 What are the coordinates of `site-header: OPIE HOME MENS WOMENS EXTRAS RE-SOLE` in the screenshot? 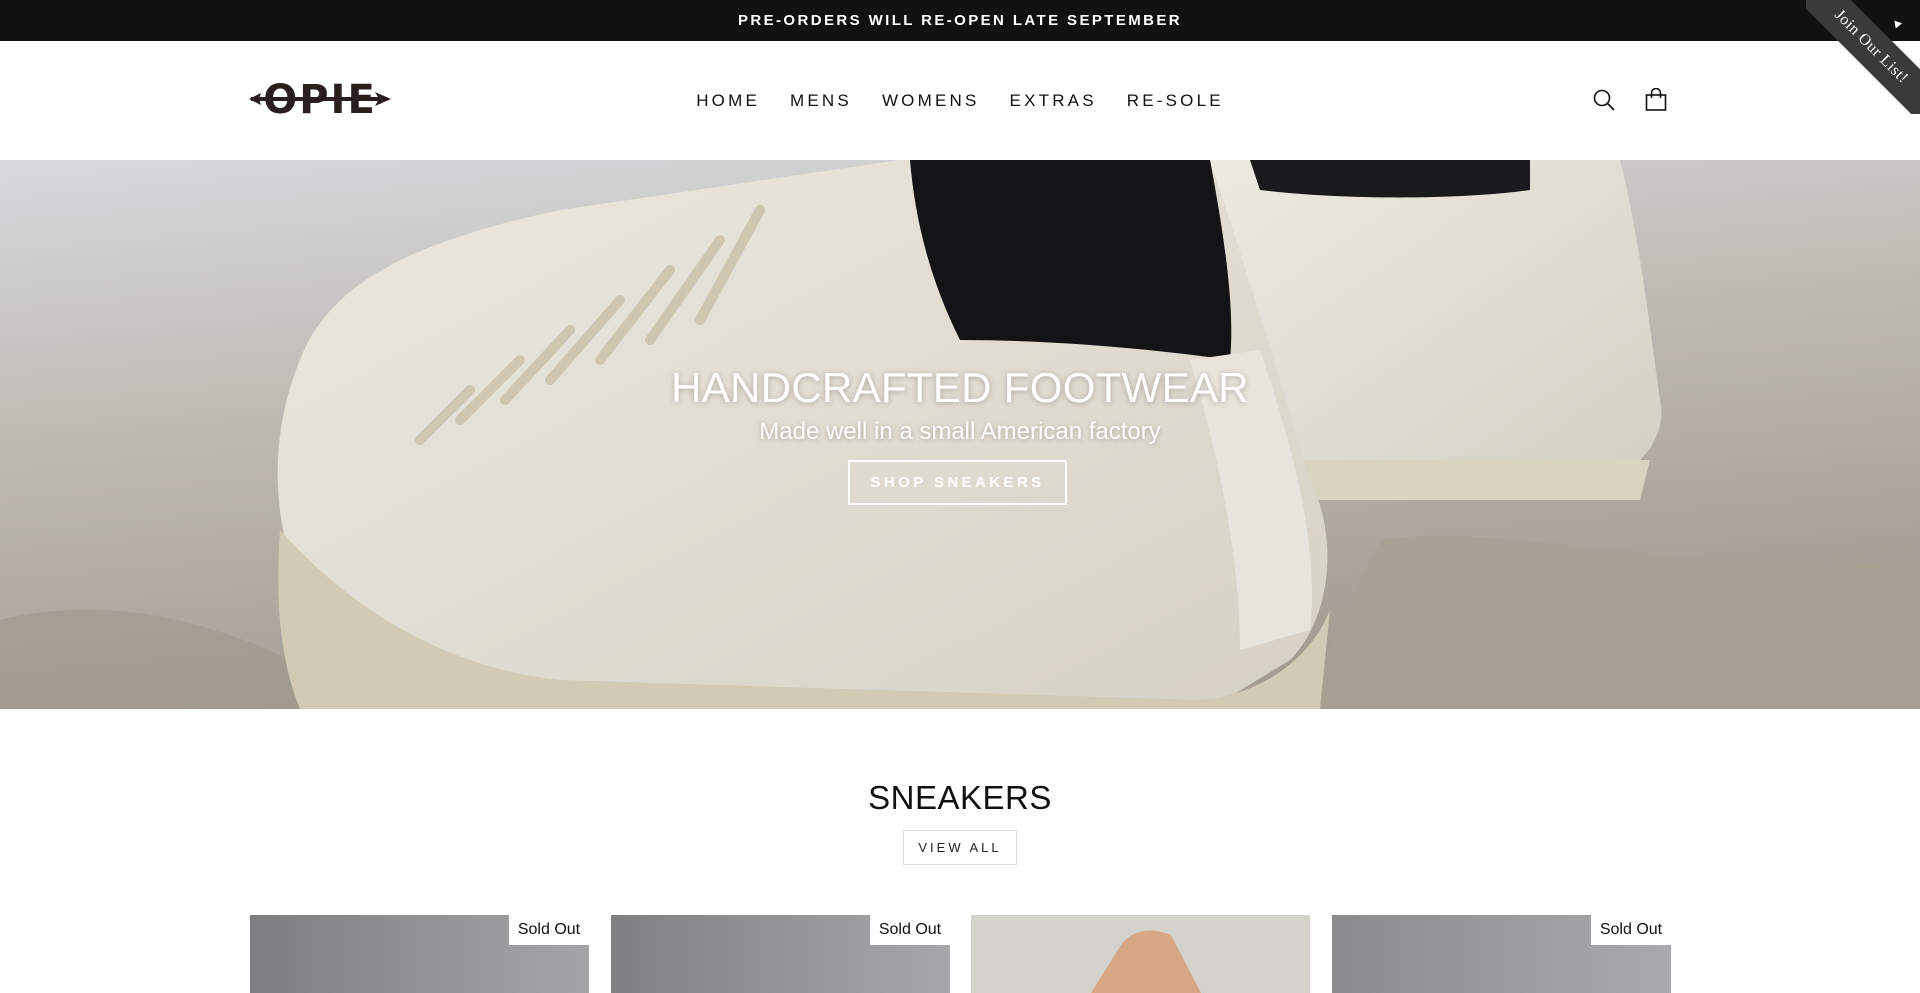 It's located at (960, 100).